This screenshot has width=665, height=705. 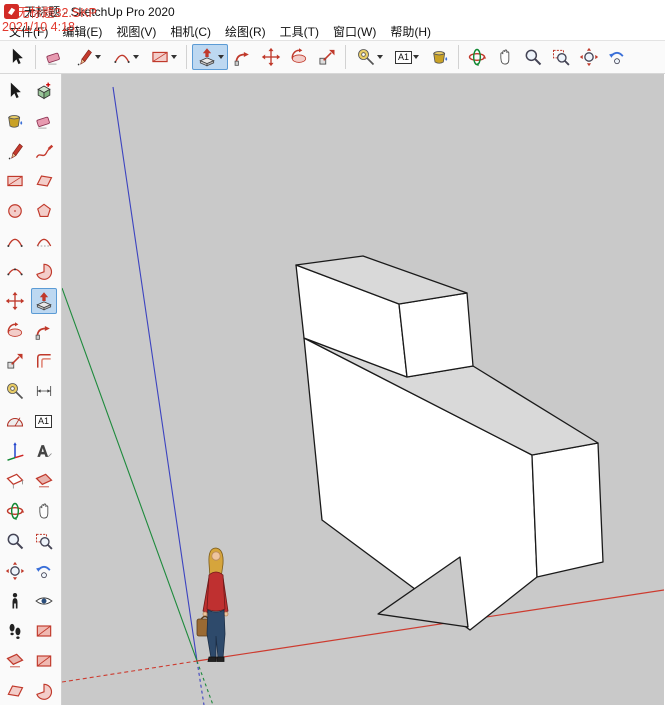 I want to click on push-pull-icon, so click(x=207, y=57).